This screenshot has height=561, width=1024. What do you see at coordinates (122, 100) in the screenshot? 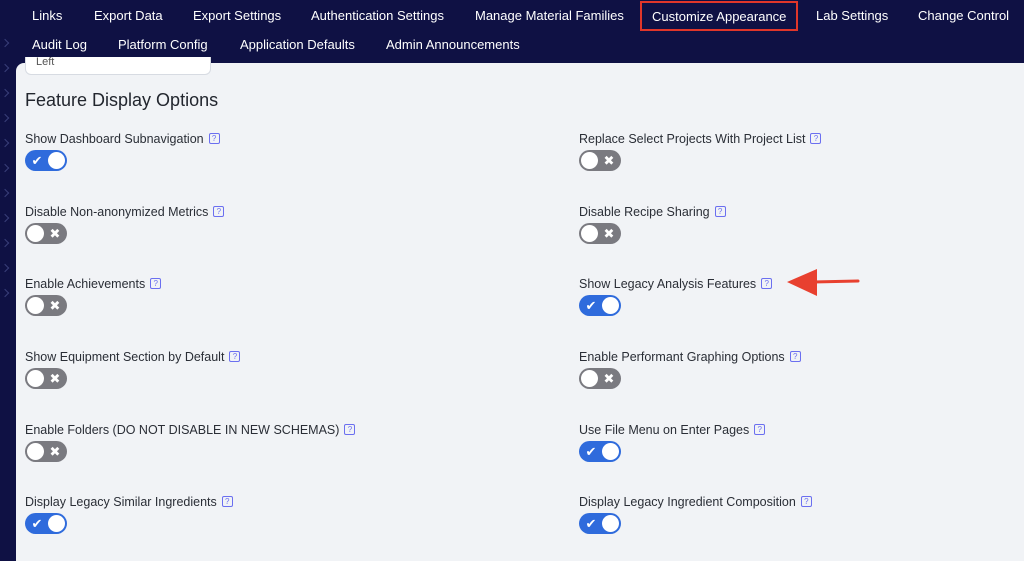
I see `section-title: Feature Display Options` at bounding box center [122, 100].